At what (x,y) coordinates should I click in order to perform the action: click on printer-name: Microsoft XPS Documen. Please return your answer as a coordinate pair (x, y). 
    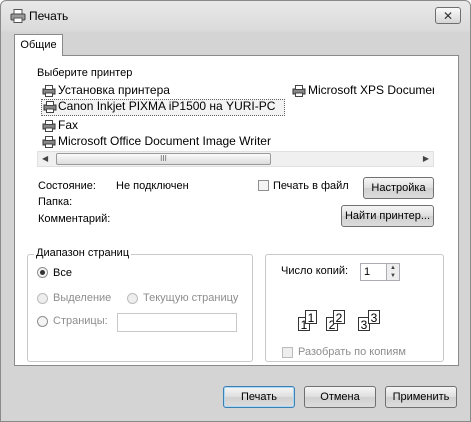
    Looking at the image, I should click on (371, 90).